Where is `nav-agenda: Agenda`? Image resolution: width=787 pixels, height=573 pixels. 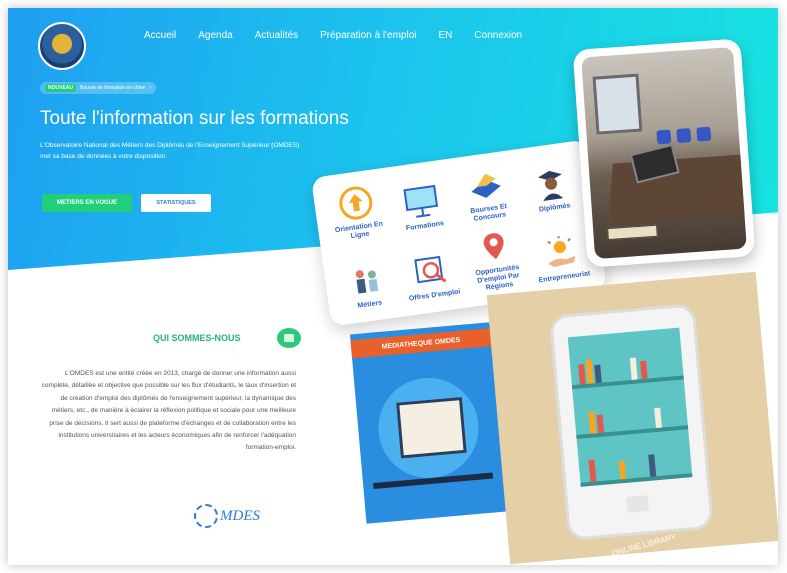 nav-agenda: Agenda is located at coordinates (215, 35).